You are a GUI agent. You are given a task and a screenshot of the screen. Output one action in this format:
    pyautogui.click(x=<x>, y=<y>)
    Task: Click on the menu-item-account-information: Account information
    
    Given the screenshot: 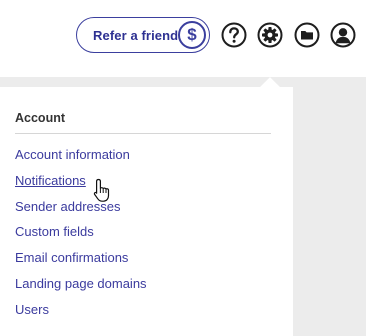 What is the action you would take?
    pyautogui.click(x=72, y=154)
    